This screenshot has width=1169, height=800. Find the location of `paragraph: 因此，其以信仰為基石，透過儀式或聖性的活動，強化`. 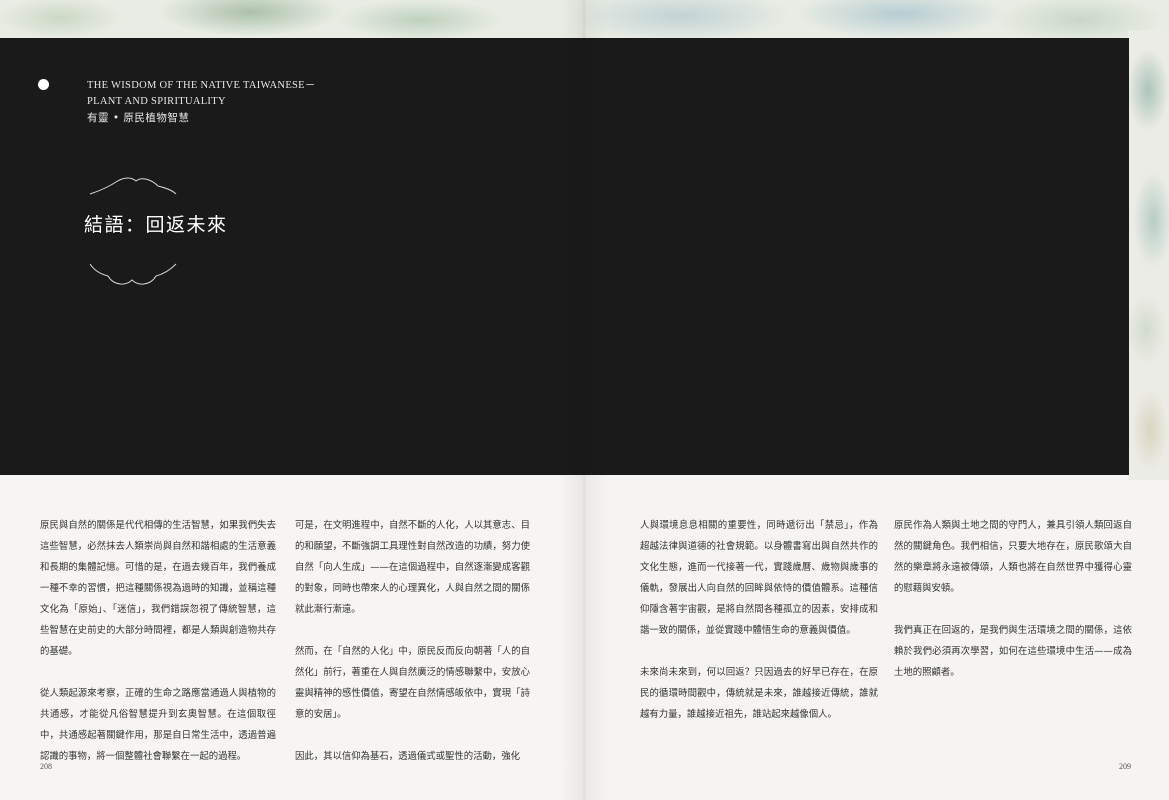

paragraph: 因此，其以信仰為基石，透過儀式或聖性的活動，強化 is located at coordinates (408, 756).